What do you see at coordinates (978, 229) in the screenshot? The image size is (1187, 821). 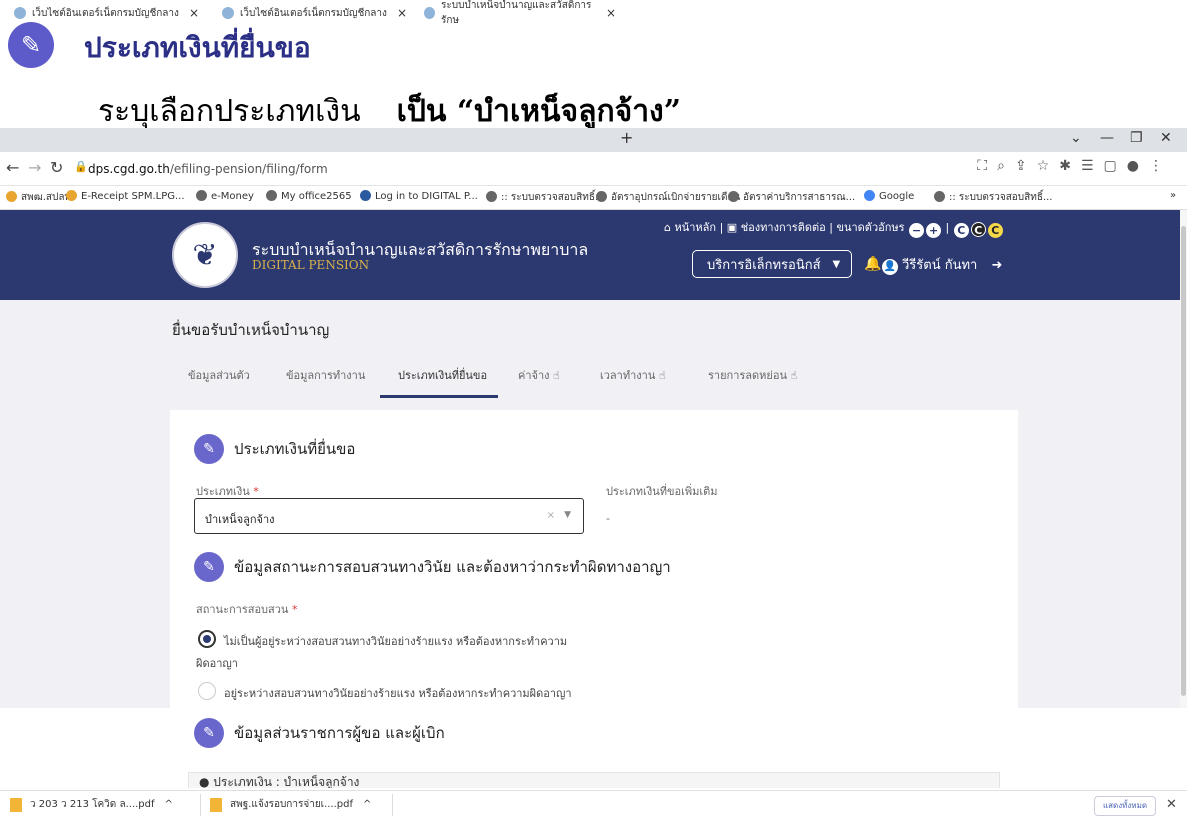 I see `contrast-dark-button: C` at bounding box center [978, 229].